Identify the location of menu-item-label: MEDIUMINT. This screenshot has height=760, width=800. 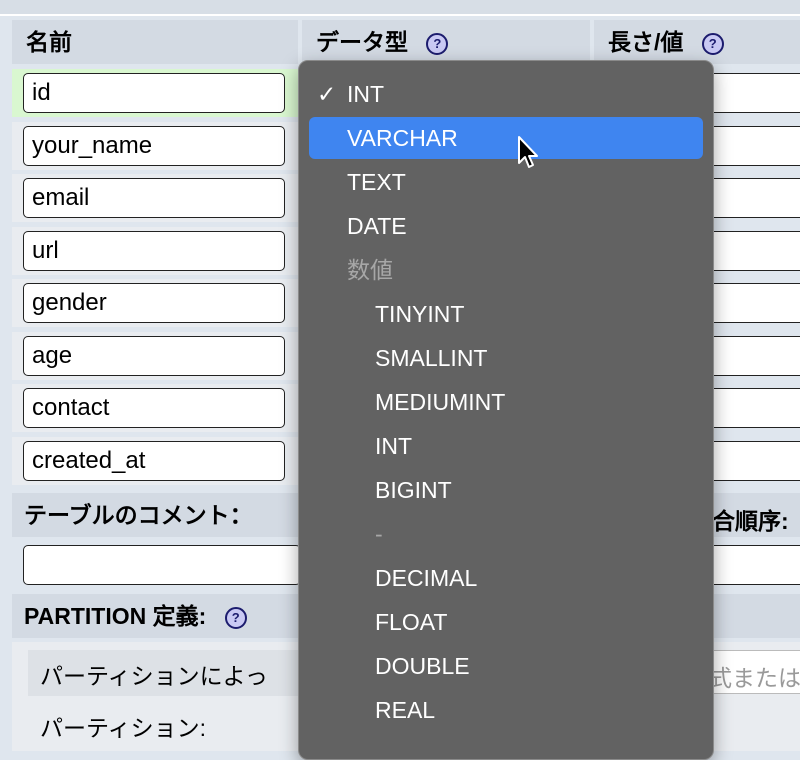
(440, 402).